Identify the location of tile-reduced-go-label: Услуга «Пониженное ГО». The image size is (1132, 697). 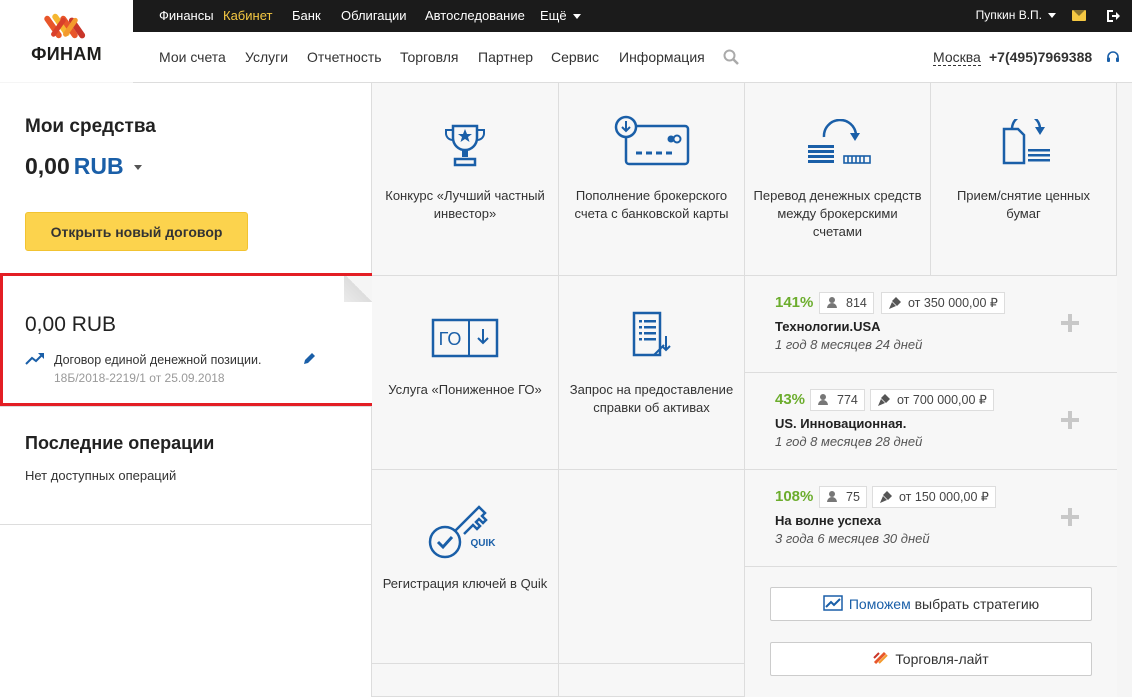
(465, 389).